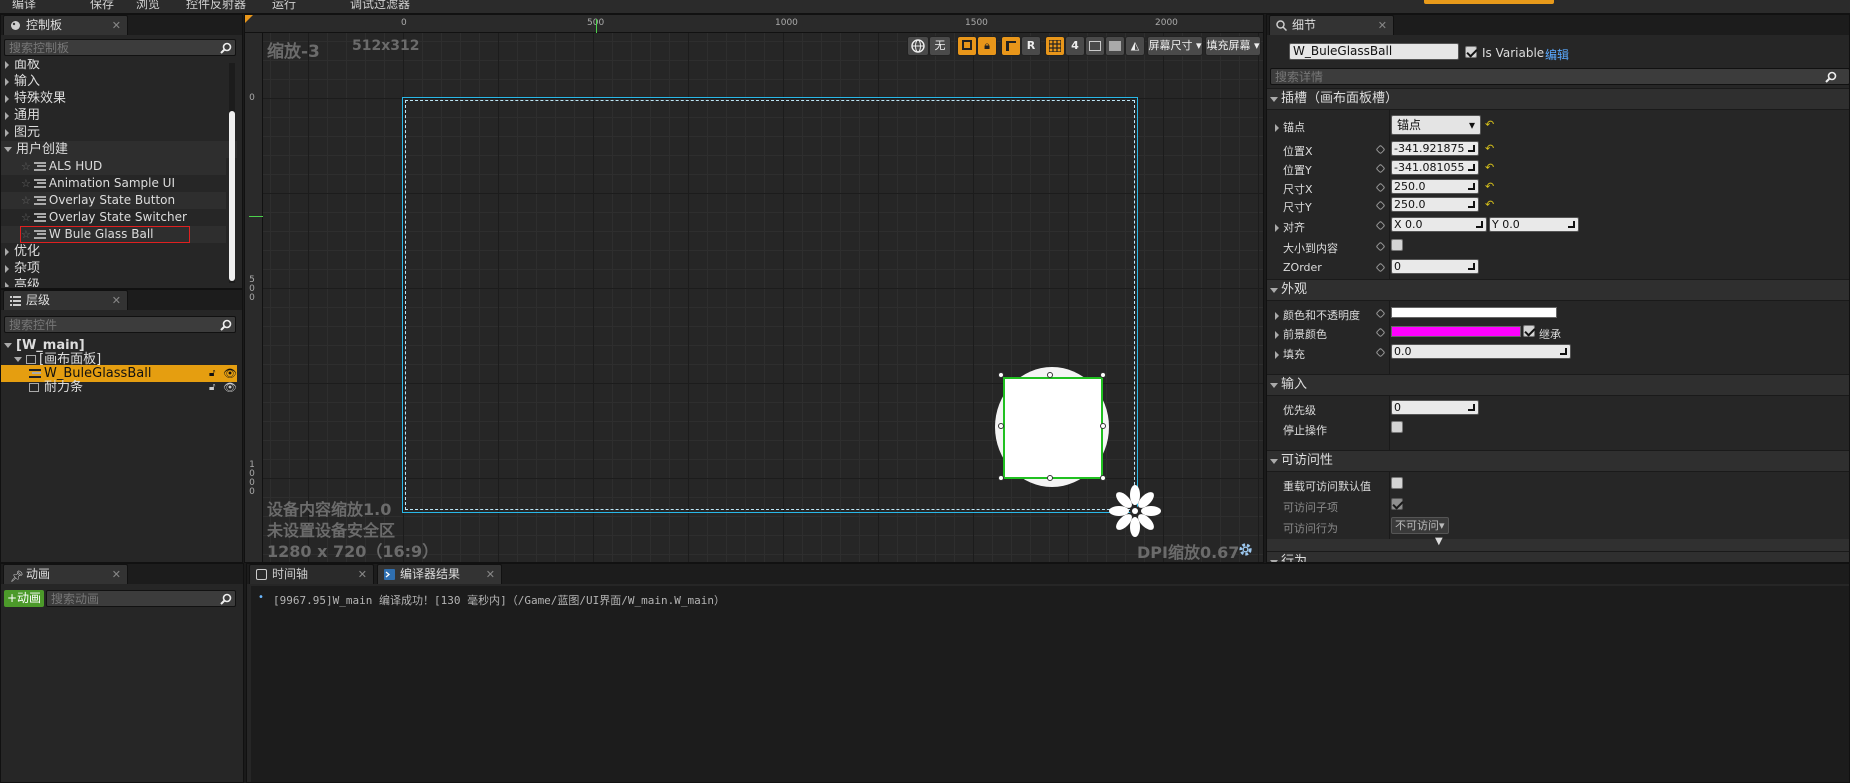 This screenshot has width=1850, height=783. What do you see at coordinates (1055, 46) in the screenshot?
I see `grid-snap-button` at bounding box center [1055, 46].